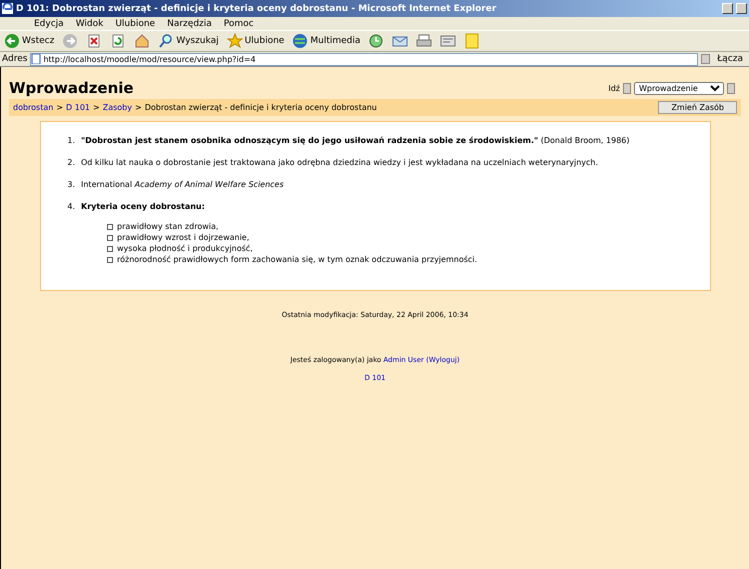  I want to click on jump-label: Idź, so click(614, 88).